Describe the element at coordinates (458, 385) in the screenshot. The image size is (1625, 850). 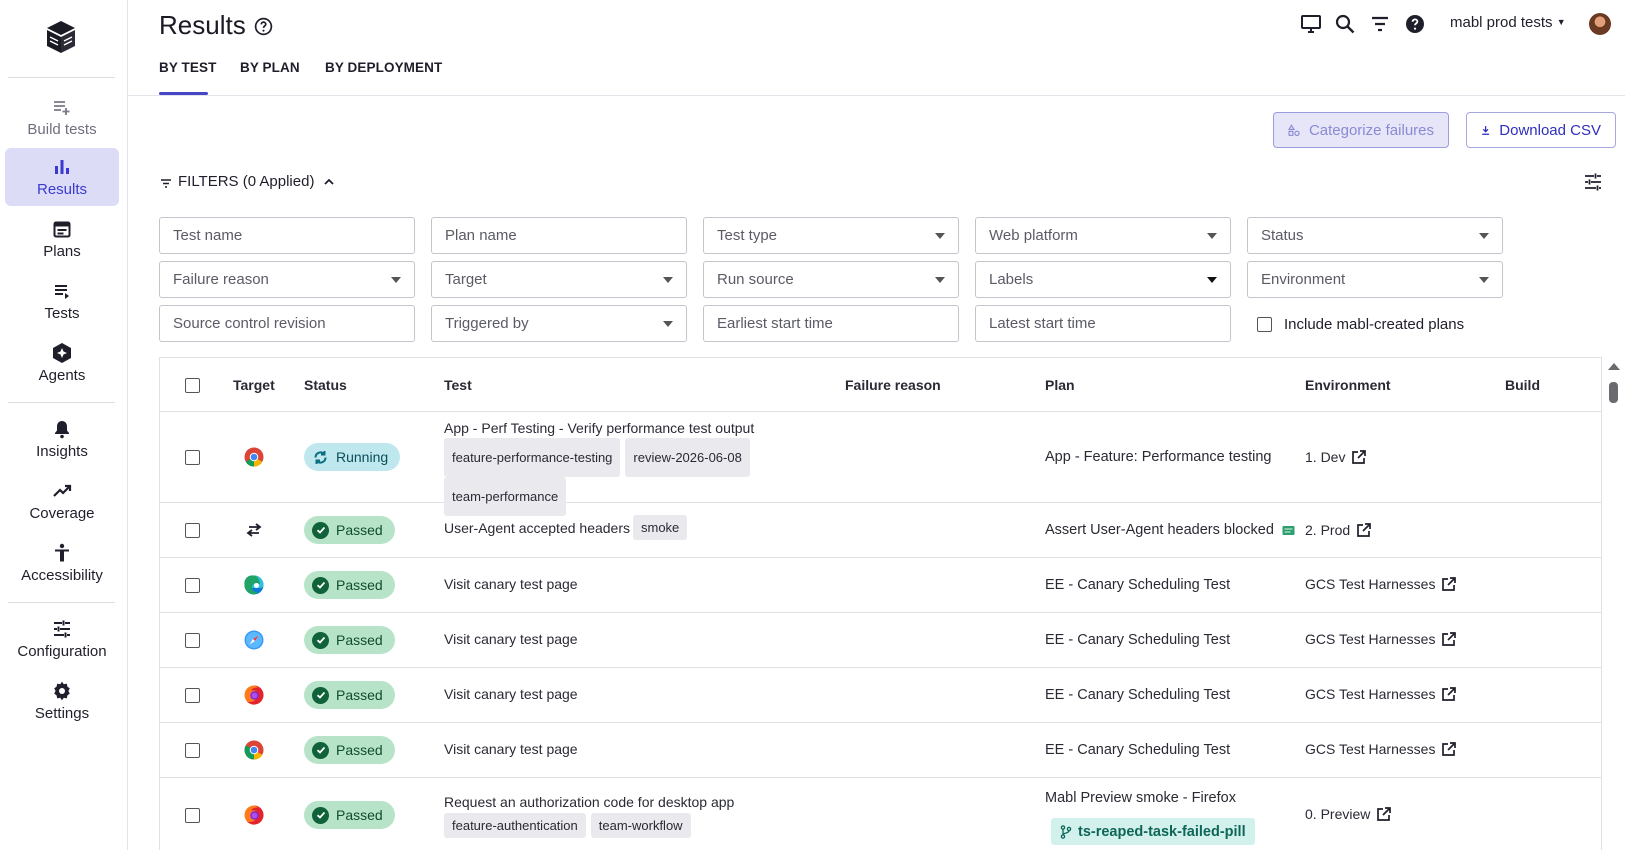
I see `column-test: Test` at that location.